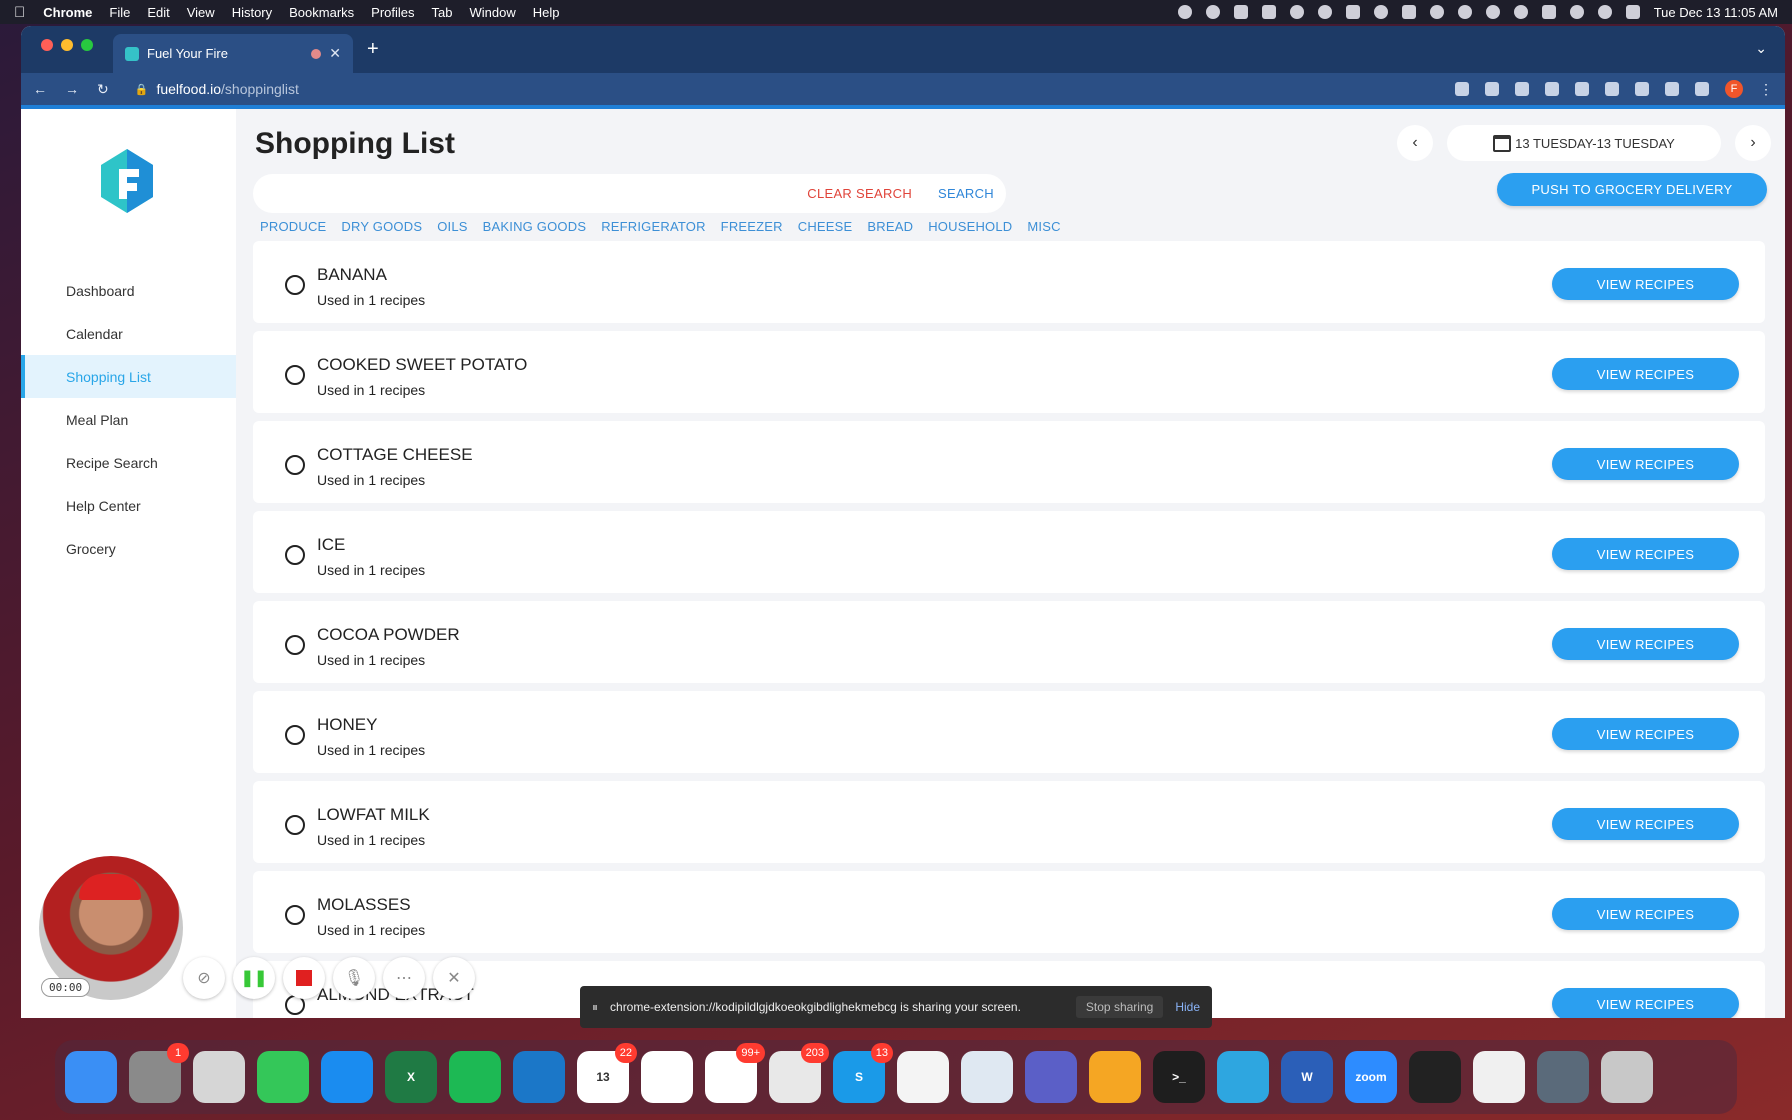  What do you see at coordinates (1179, 1077) in the screenshot?
I see `dock-terminal-icon: >_` at bounding box center [1179, 1077].